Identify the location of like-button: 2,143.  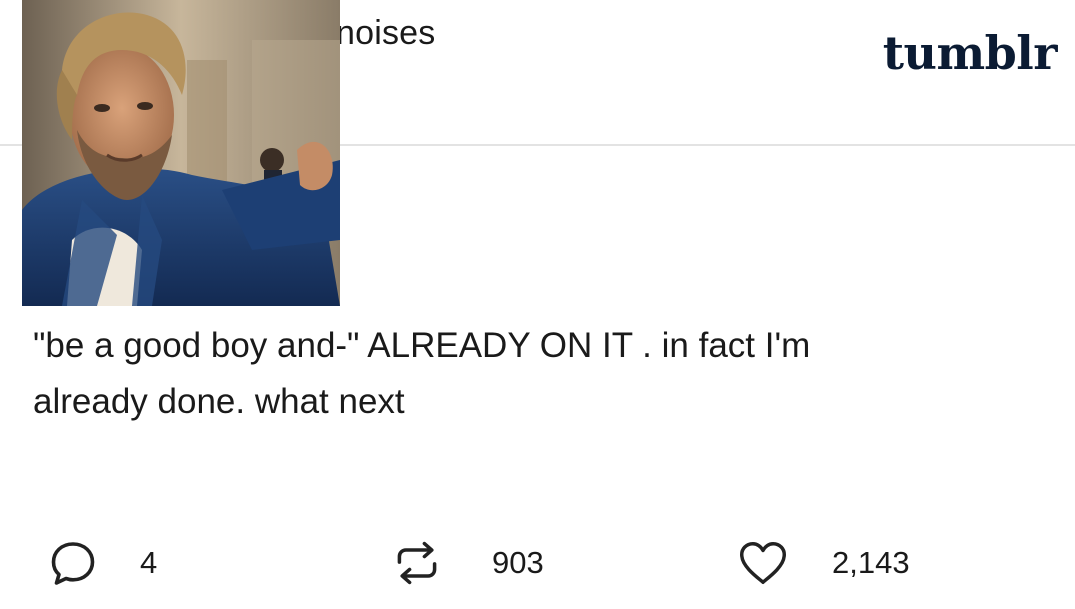
(824, 563).